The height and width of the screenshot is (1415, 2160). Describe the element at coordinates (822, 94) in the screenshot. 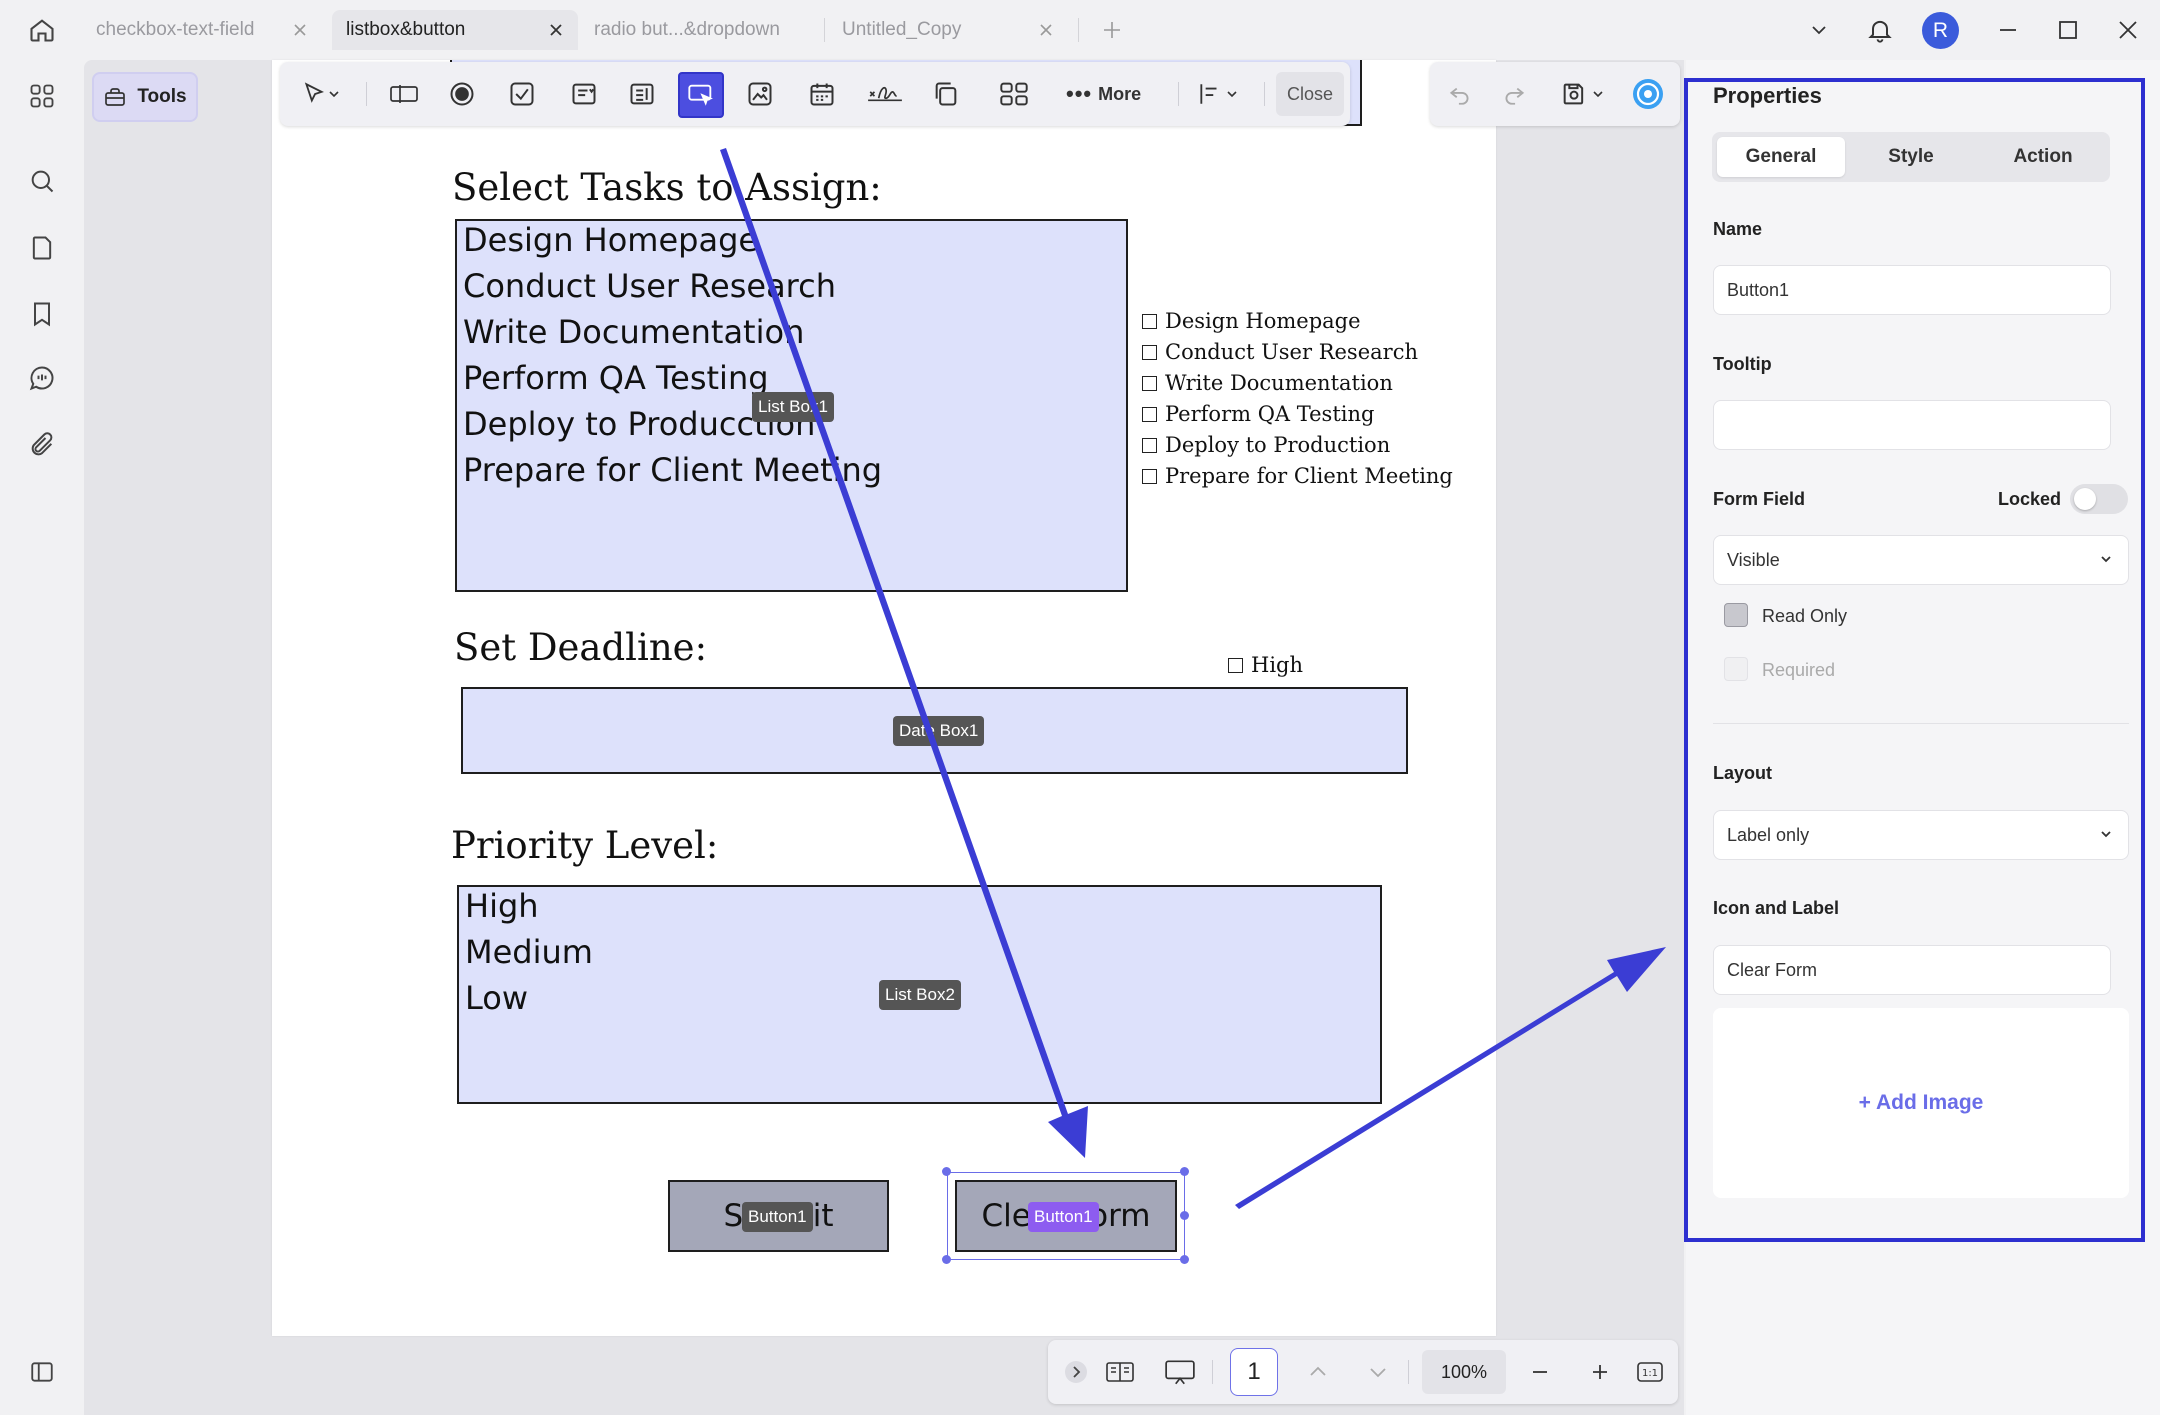

I see `date-tool-icon` at that location.